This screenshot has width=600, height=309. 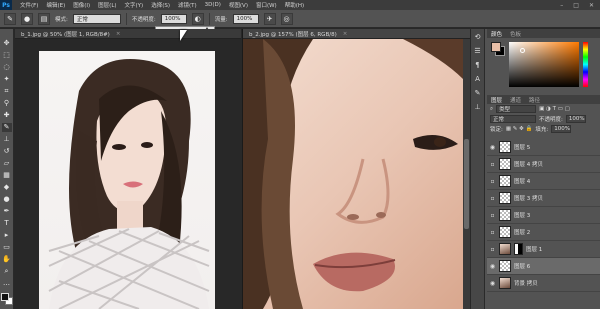 I want to click on color-picker-ring, so click(x=522, y=50).